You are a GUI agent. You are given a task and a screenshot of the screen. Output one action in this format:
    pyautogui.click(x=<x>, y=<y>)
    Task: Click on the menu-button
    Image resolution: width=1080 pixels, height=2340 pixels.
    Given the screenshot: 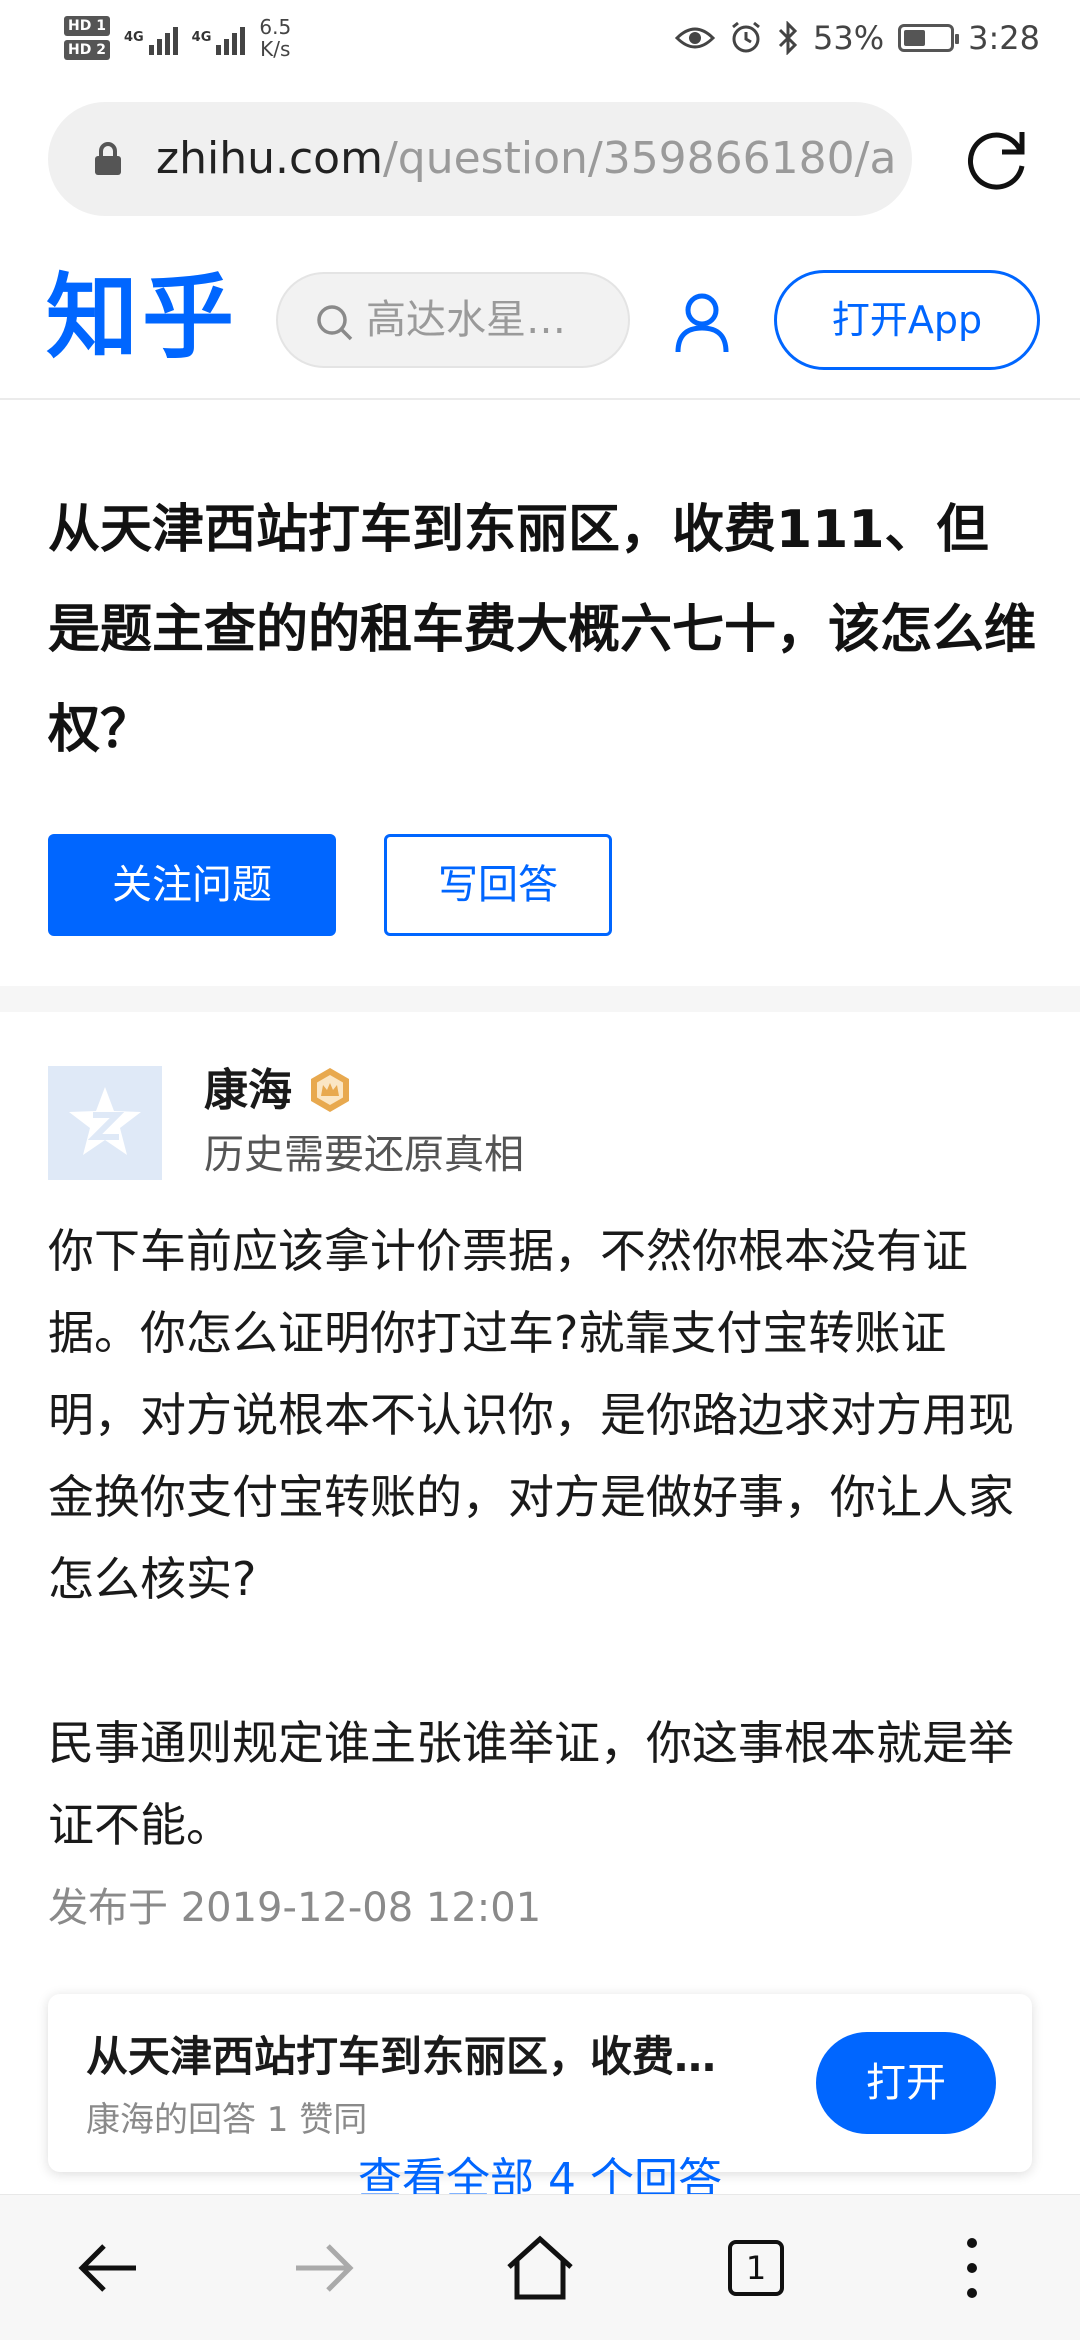 What is the action you would take?
    pyautogui.click(x=972, y=2267)
    